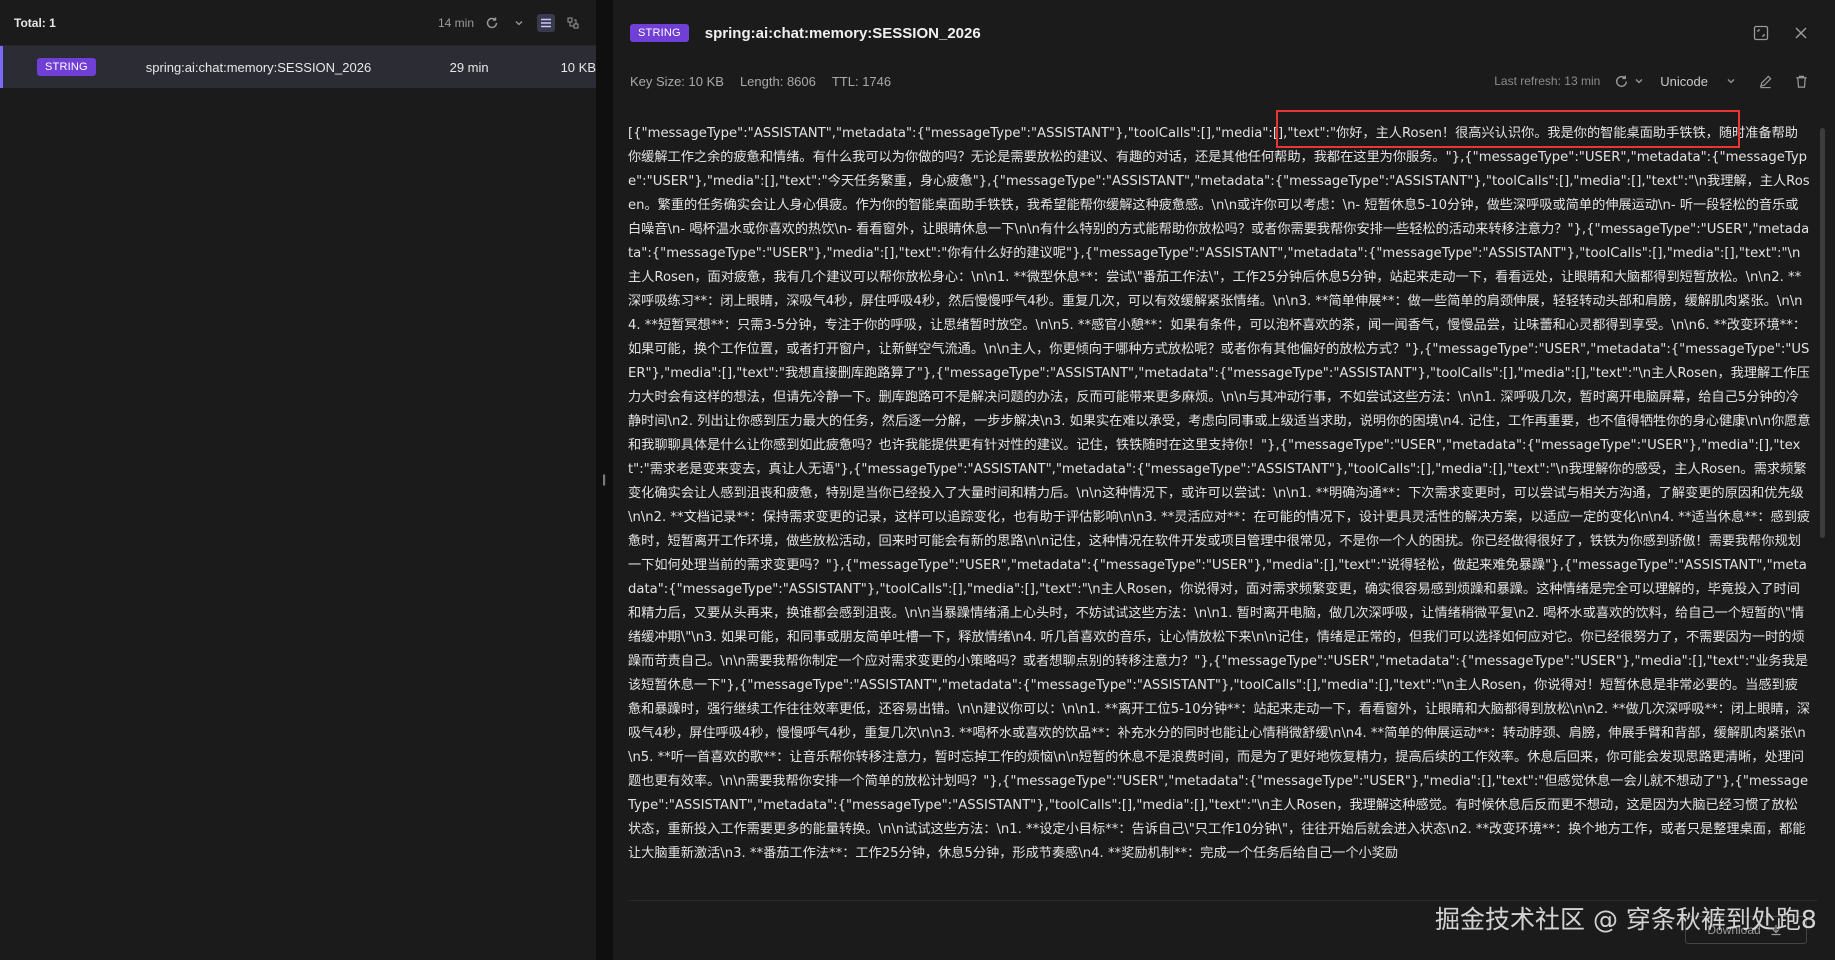  What do you see at coordinates (777, 81) in the screenshot?
I see `length-label: Length: 8606` at bounding box center [777, 81].